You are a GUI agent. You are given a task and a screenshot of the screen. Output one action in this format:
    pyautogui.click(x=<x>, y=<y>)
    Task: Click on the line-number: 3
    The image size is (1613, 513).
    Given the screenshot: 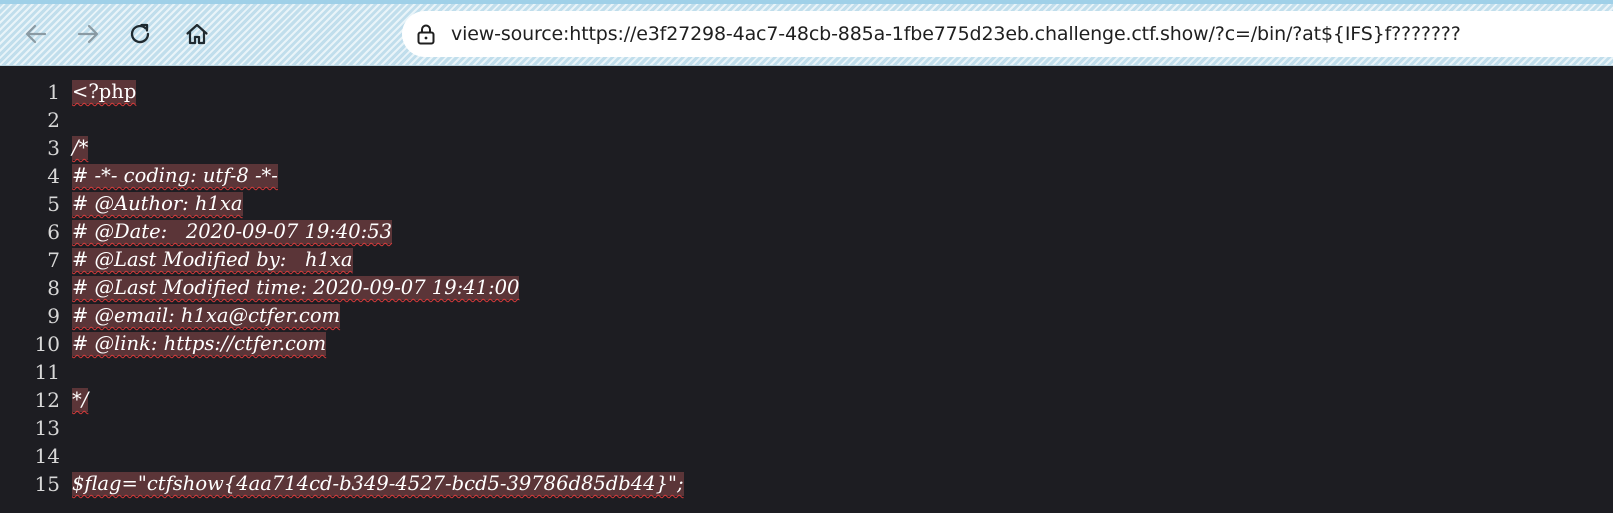 What is the action you would take?
    pyautogui.click(x=53, y=148)
    